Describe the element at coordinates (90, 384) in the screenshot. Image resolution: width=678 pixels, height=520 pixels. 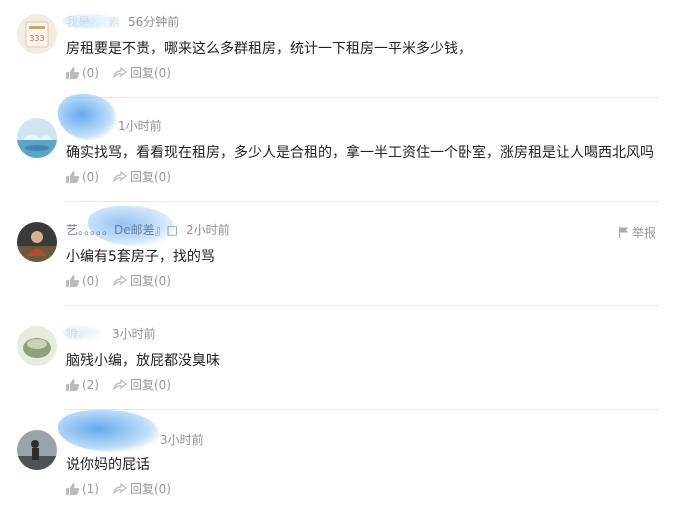
I see `like-count: (2)` at that location.